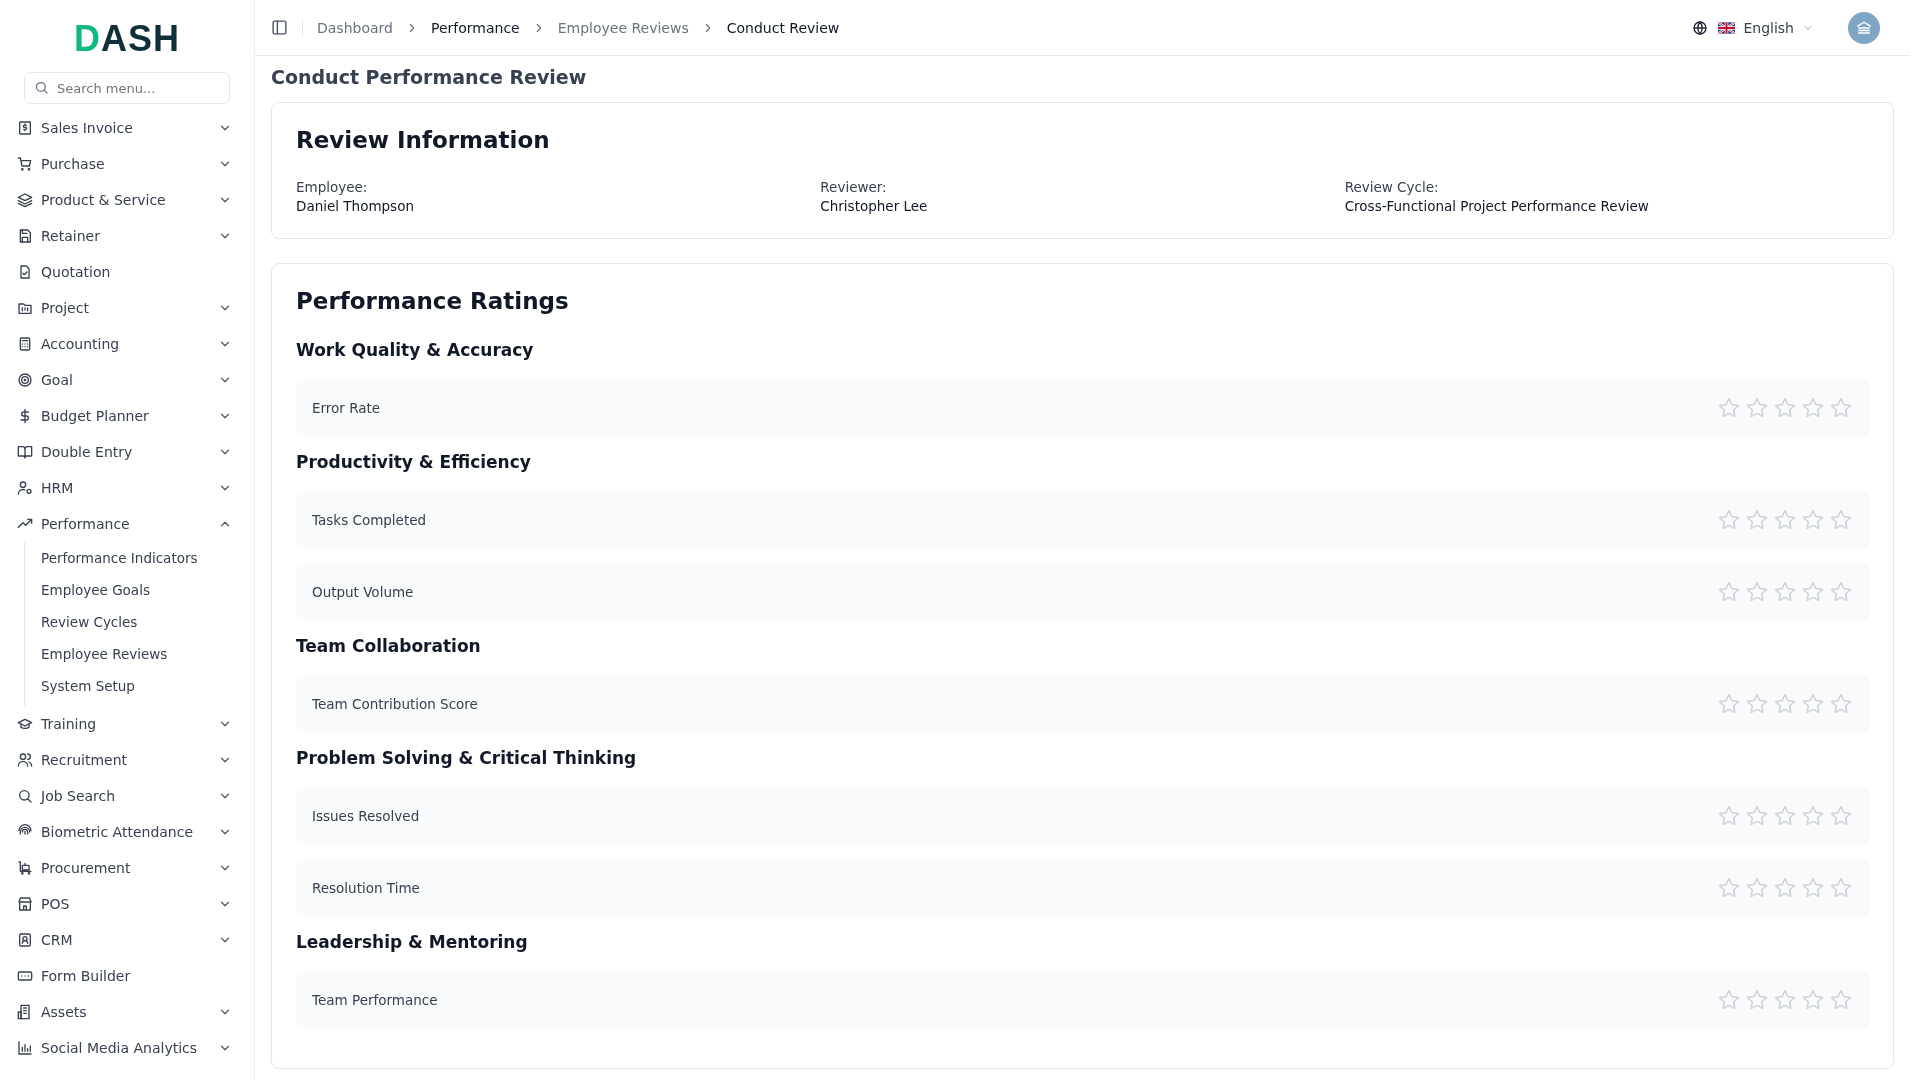 The image size is (1920, 1080). What do you see at coordinates (127, 452) in the screenshot?
I see `sidebar-item: Double Entry` at bounding box center [127, 452].